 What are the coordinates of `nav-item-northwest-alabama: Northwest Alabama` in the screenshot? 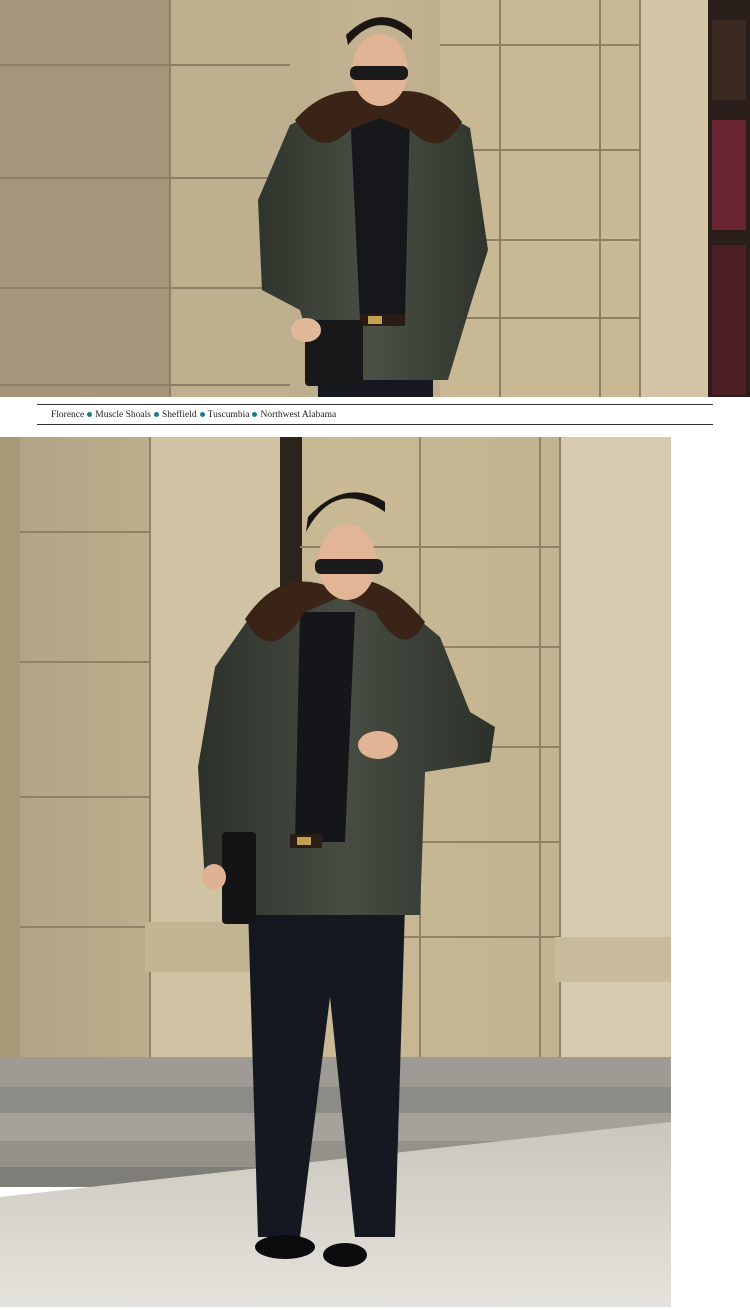 It's located at (298, 415).